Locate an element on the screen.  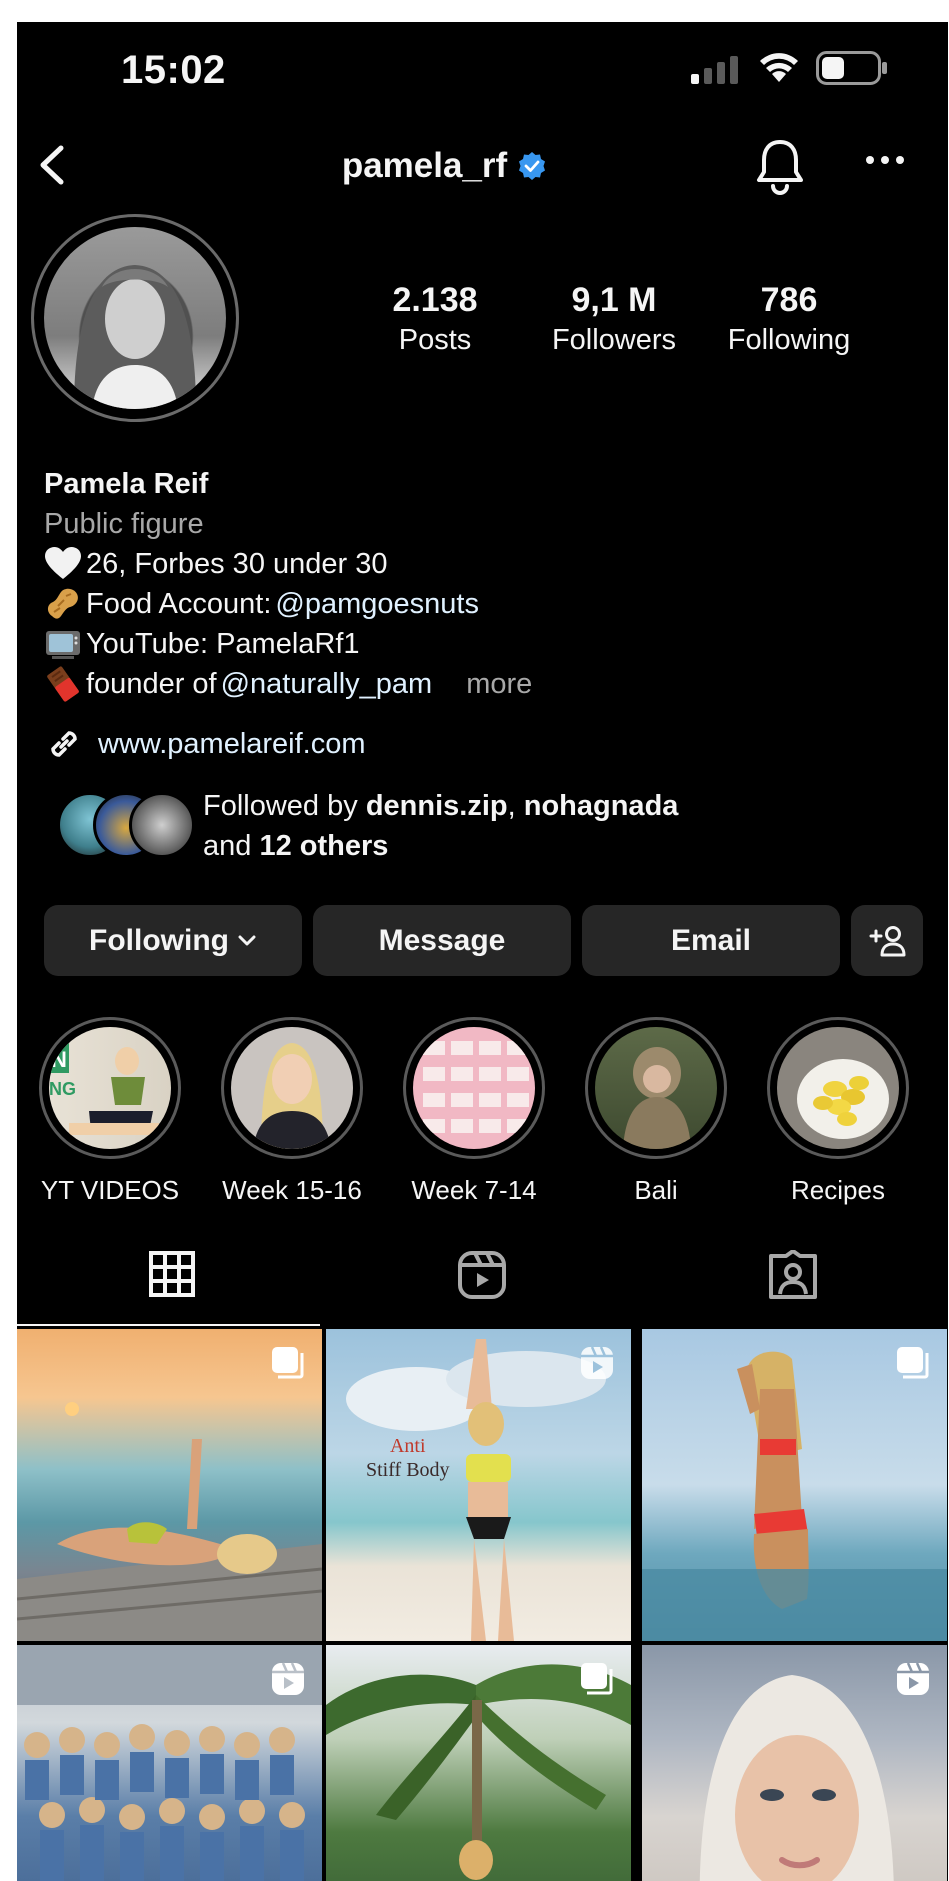
message-button: Message is located at coordinates (442, 940).